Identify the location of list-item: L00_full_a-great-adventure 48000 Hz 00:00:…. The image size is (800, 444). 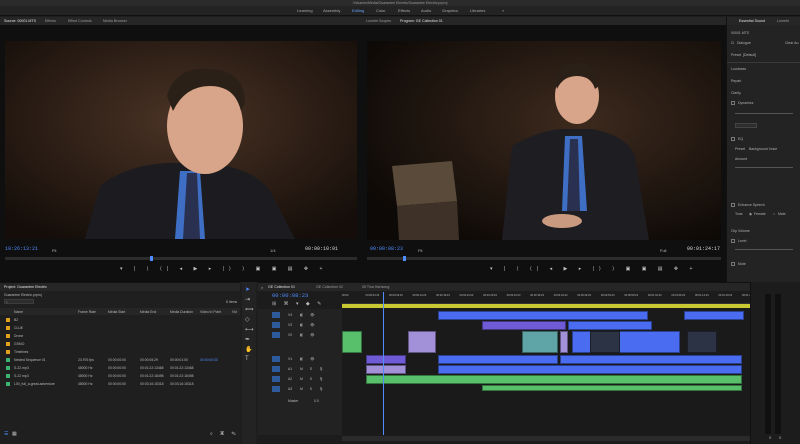
(120, 384).